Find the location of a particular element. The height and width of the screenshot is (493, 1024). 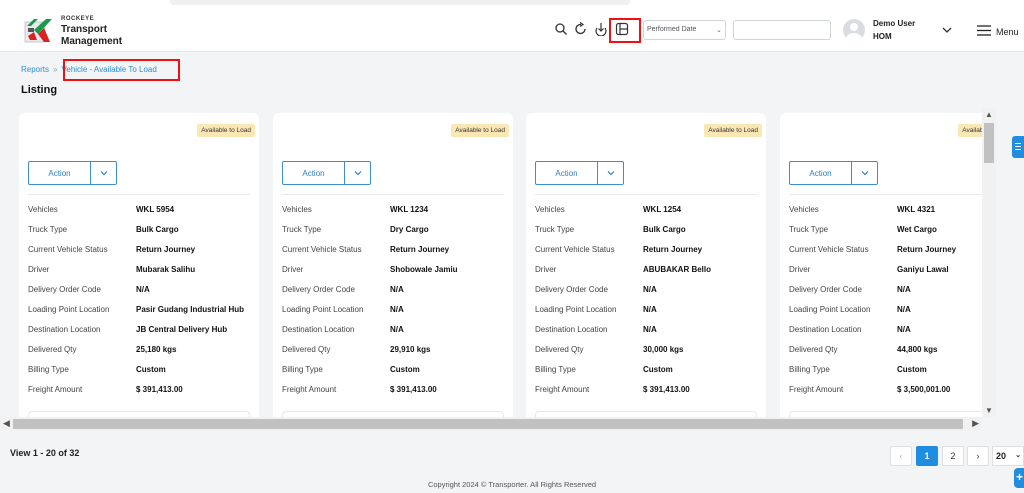

brand-line-2: Management is located at coordinates (92, 41).